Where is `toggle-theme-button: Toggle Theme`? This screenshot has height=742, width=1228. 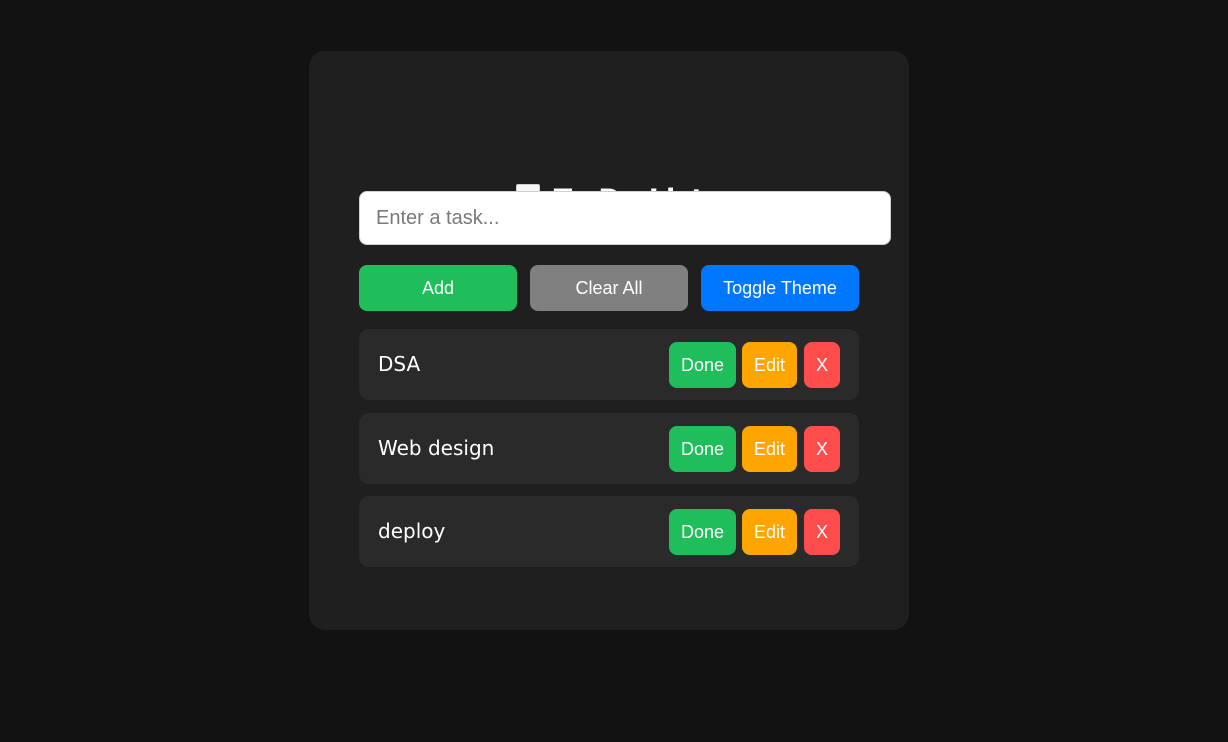 toggle-theme-button: Toggle Theme is located at coordinates (780, 288).